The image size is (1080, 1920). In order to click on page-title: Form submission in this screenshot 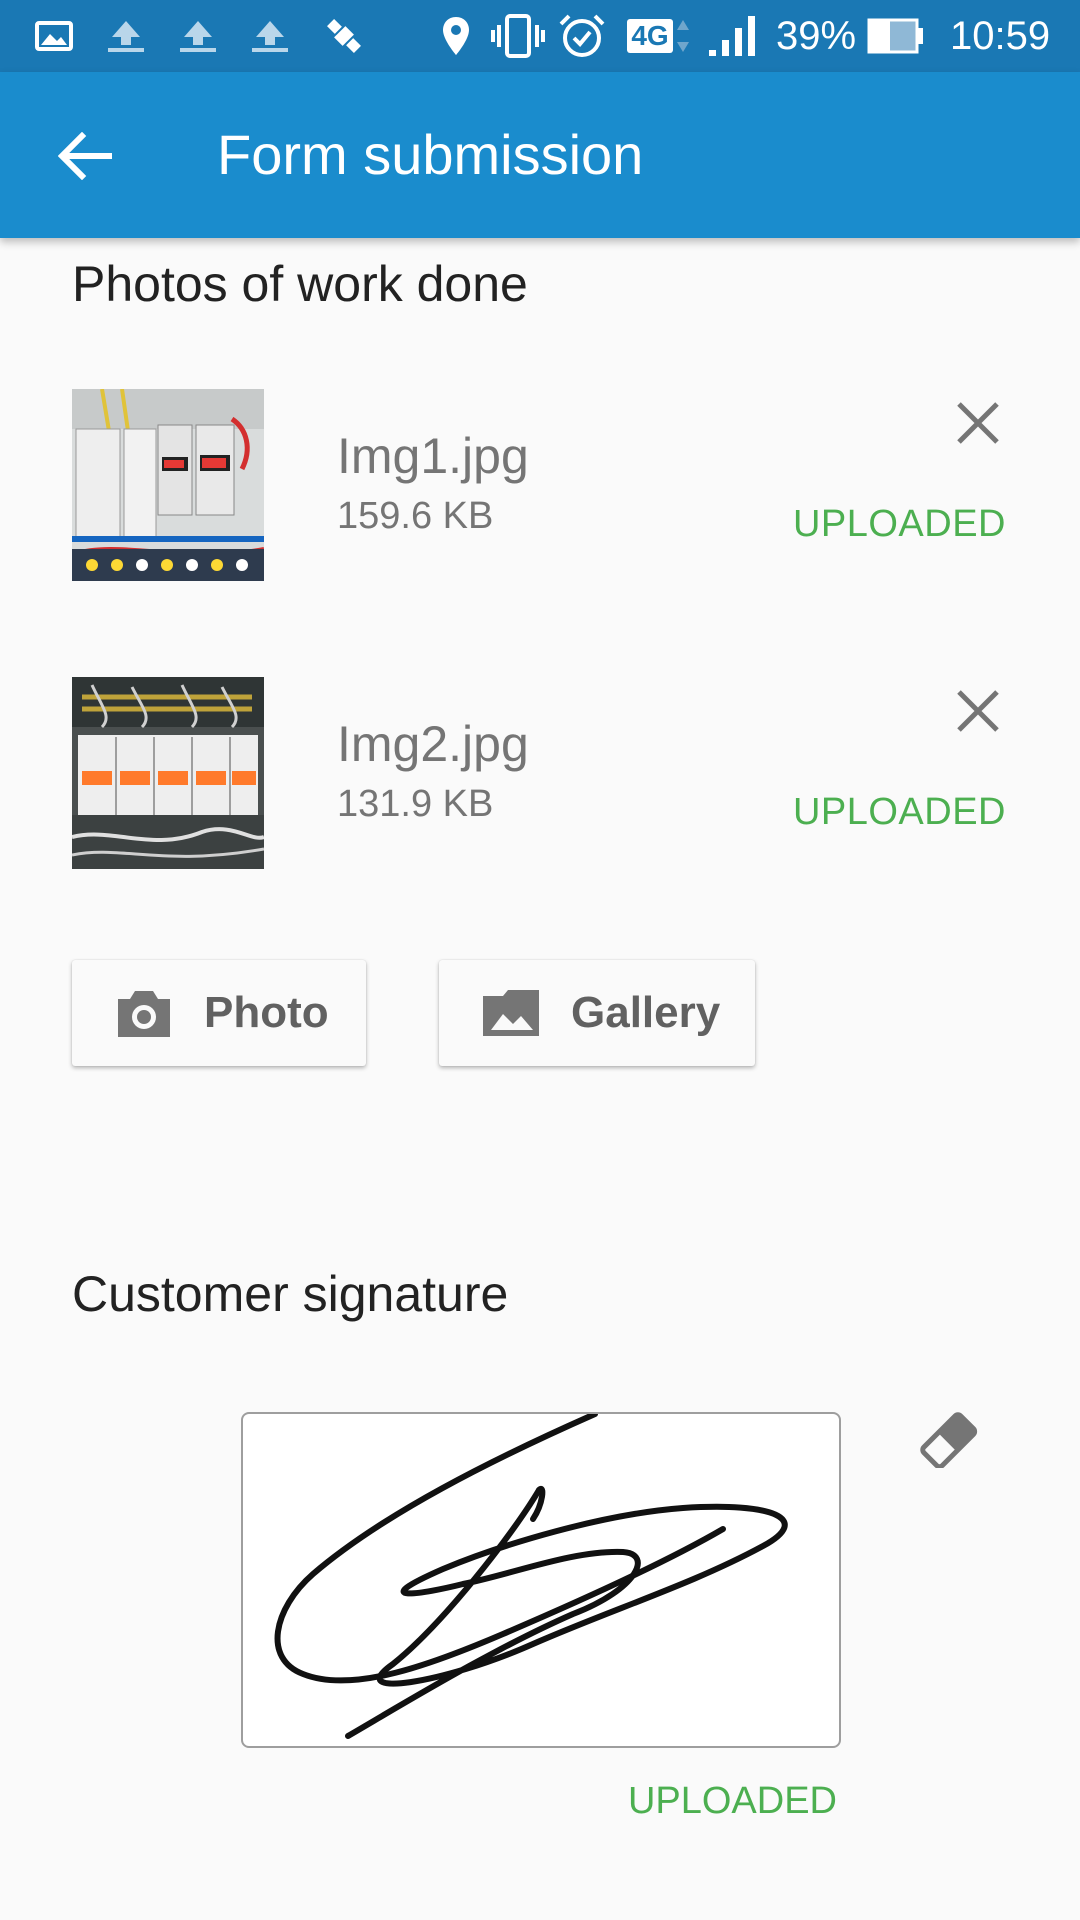, I will do `click(430, 154)`.